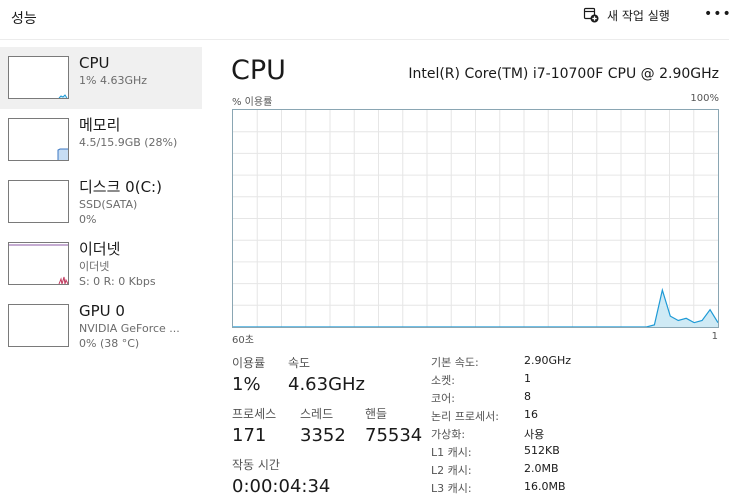 Image resolution: width=729 pixels, height=499 pixels. I want to click on ethernet-thumbnail-graph, so click(38, 263).